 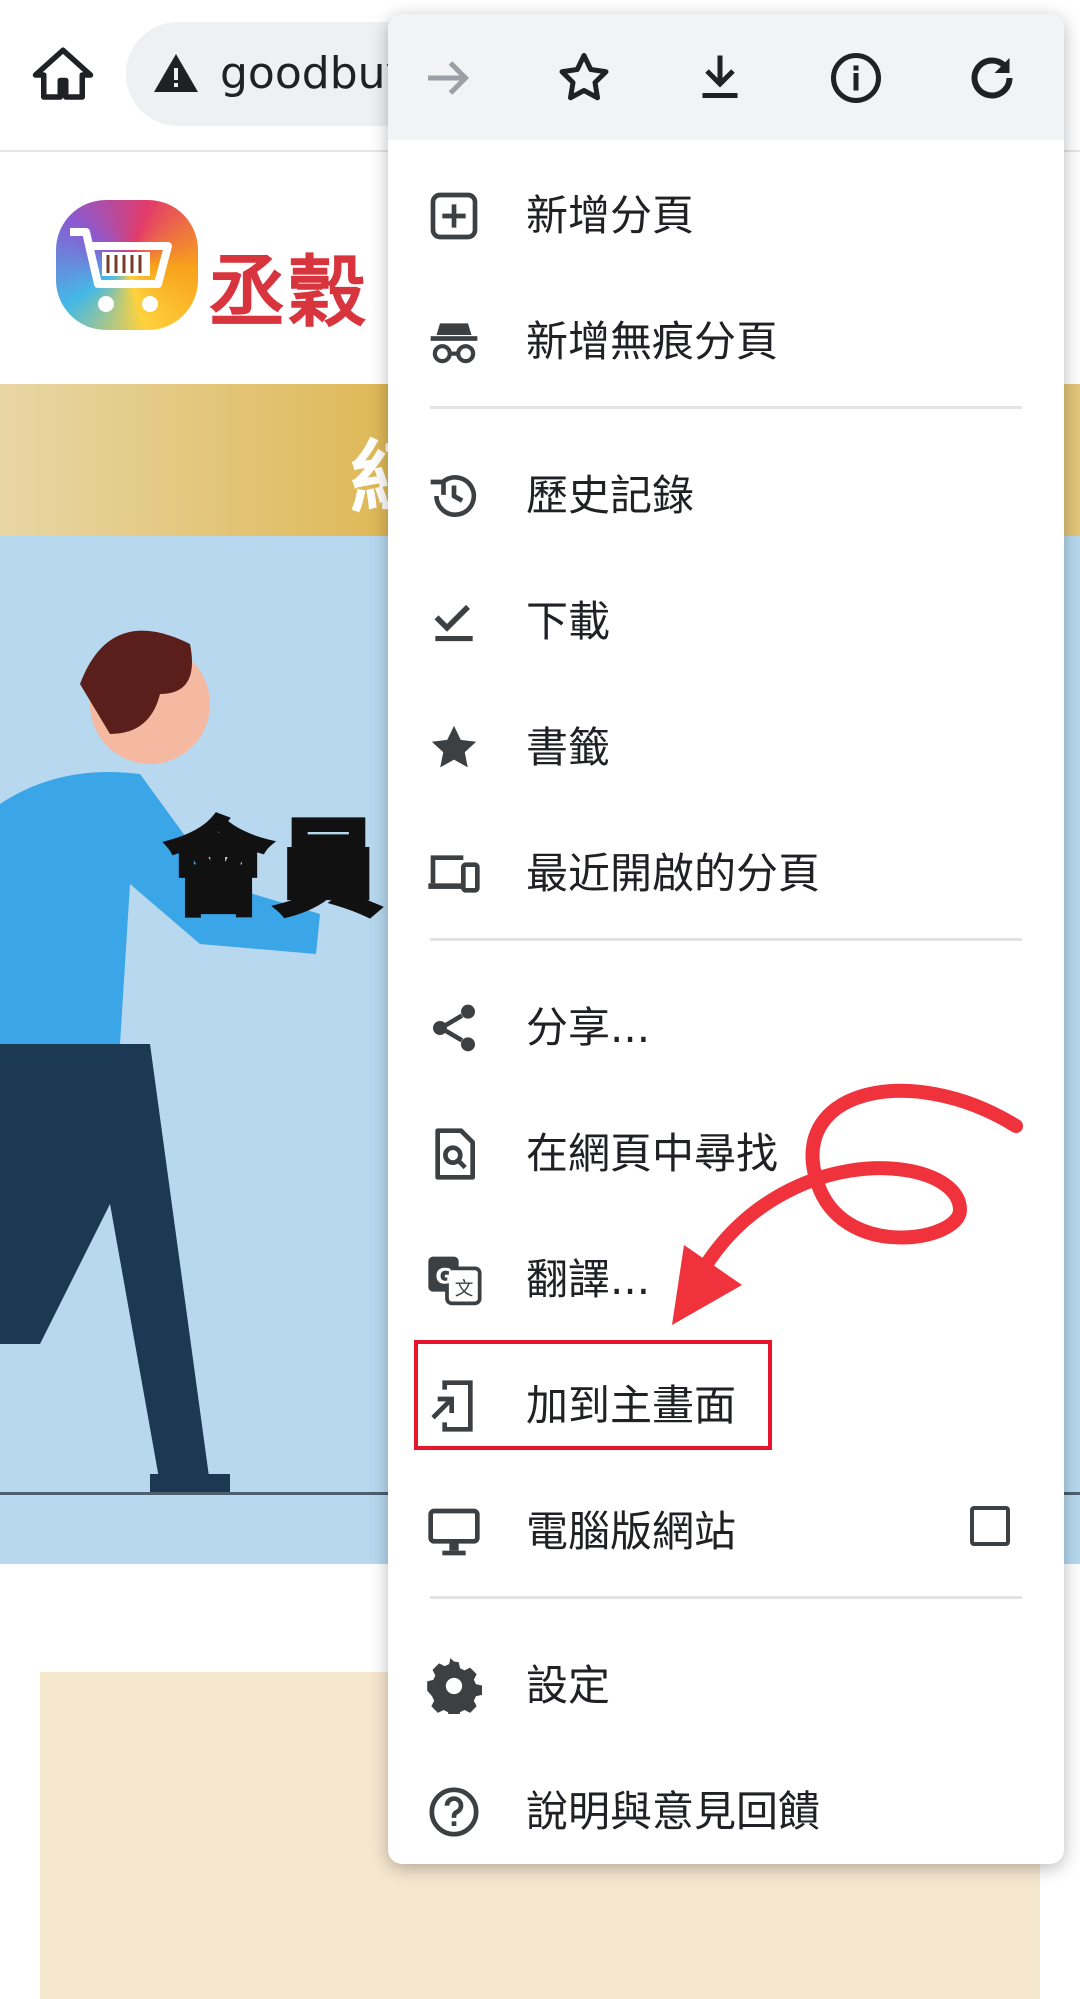 What do you see at coordinates (726, 216) in the screenshot?
I see `menu-item-new-tab: 新增分頁` at bounding box center [726, 216].